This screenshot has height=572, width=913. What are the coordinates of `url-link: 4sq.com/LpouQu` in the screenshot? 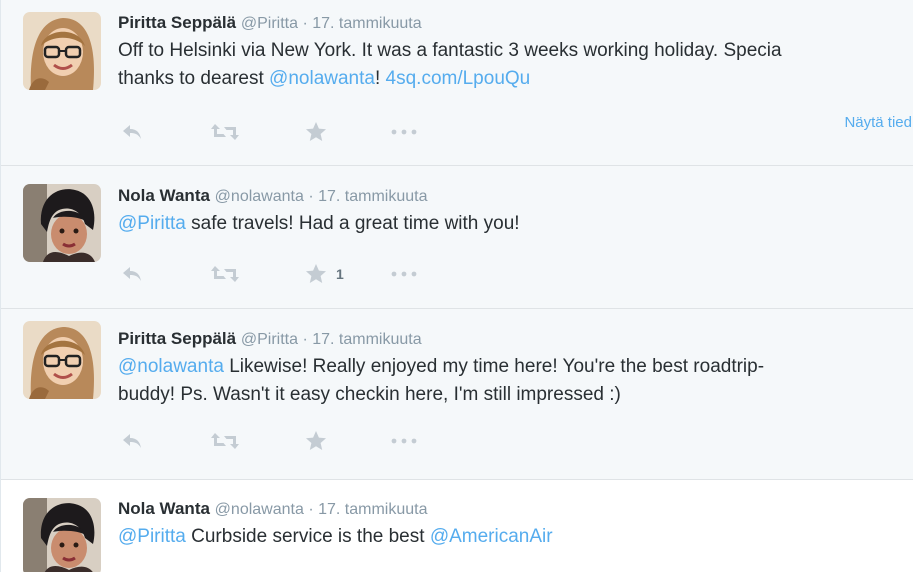 It's located at (458, 78).